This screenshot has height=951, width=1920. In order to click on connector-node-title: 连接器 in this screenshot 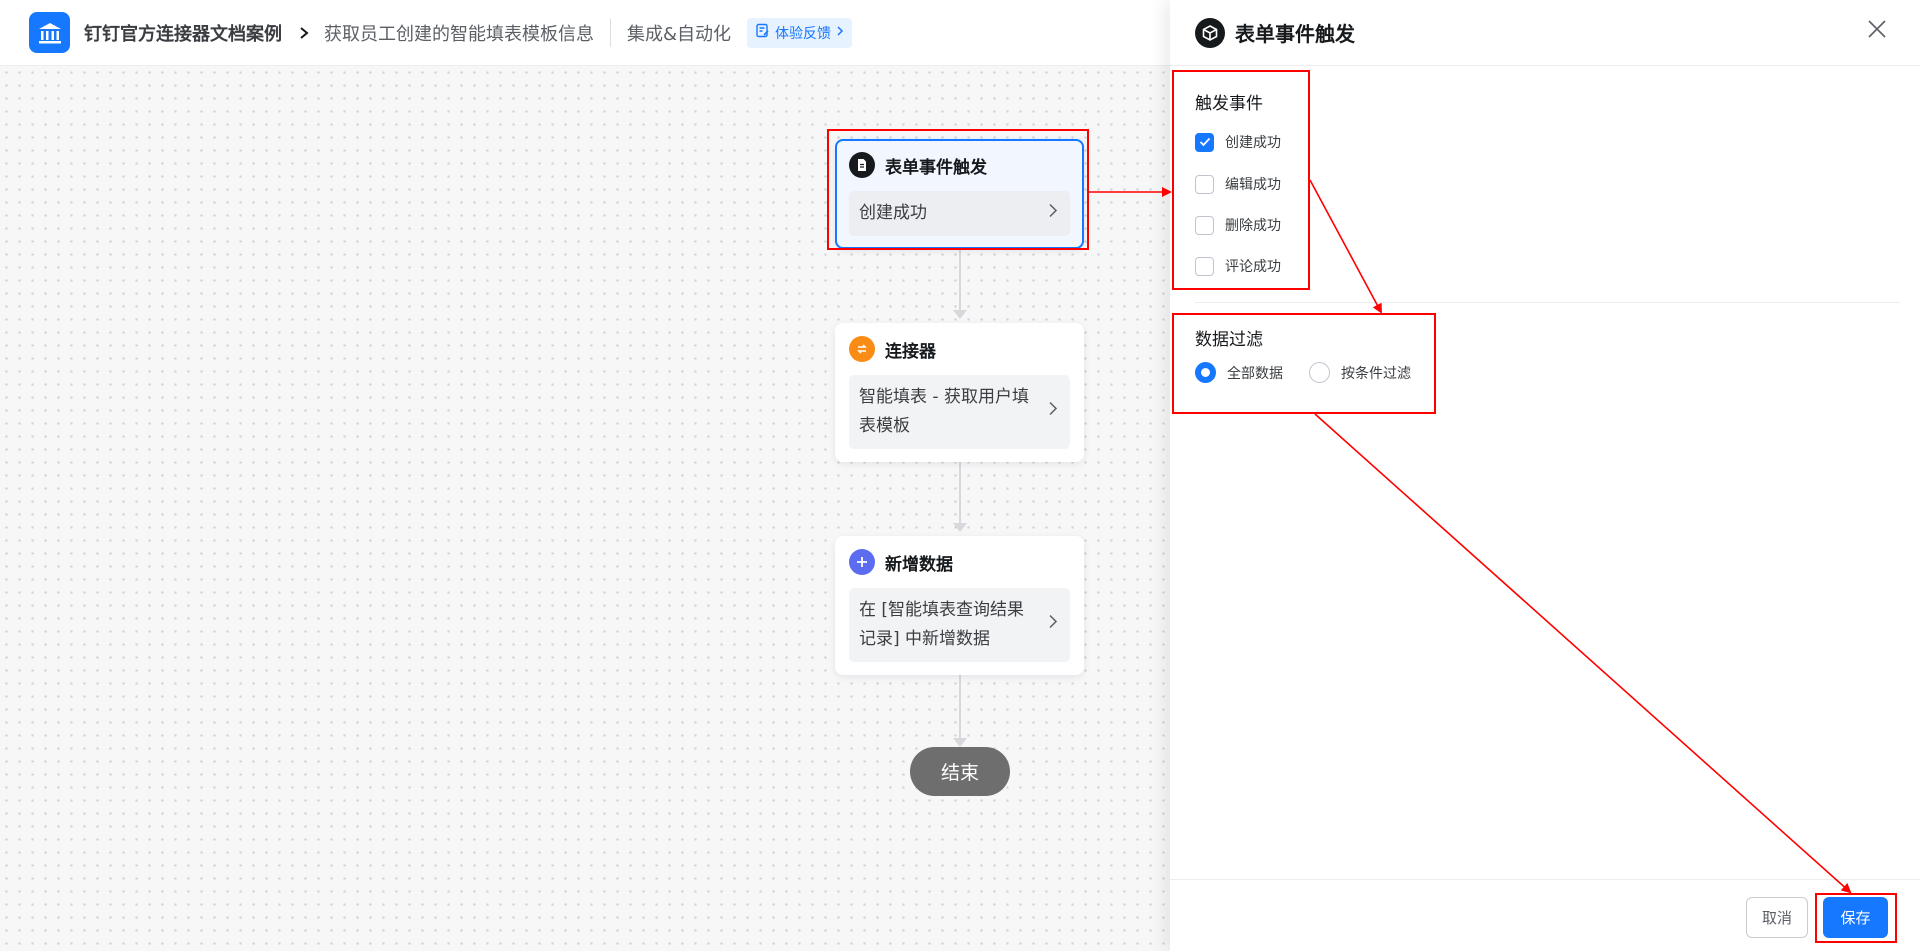, I will do `click(910, 351)`.